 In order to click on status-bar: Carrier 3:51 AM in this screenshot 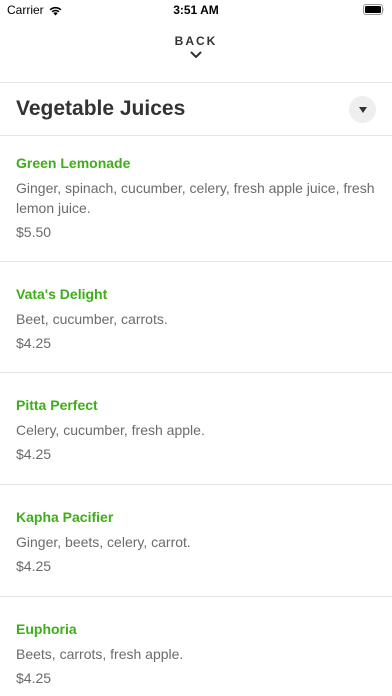, I will do `click(196, 11)`.